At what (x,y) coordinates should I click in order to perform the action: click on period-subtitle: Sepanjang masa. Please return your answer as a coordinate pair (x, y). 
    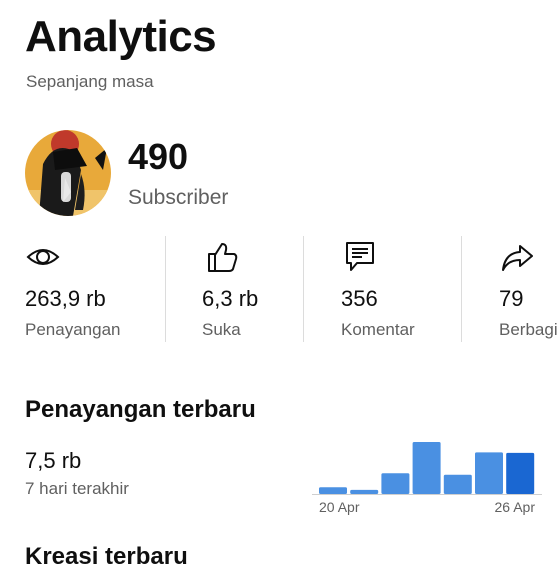
    Looking at the image, I should click on (90, 81).